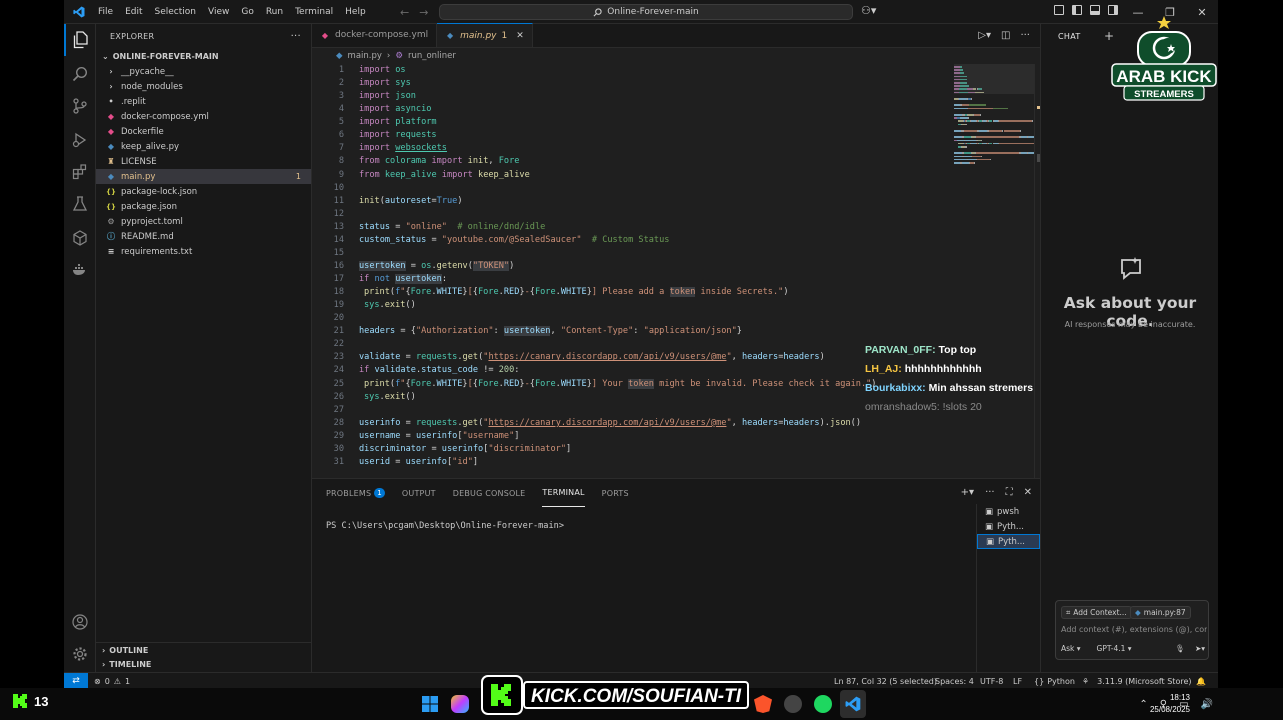 This screenshot has width=1283, height=720. What do you see at coordinates (80, 140) in the screenshot?
I see `run-debug-icon` at bounding box center [80, 140].